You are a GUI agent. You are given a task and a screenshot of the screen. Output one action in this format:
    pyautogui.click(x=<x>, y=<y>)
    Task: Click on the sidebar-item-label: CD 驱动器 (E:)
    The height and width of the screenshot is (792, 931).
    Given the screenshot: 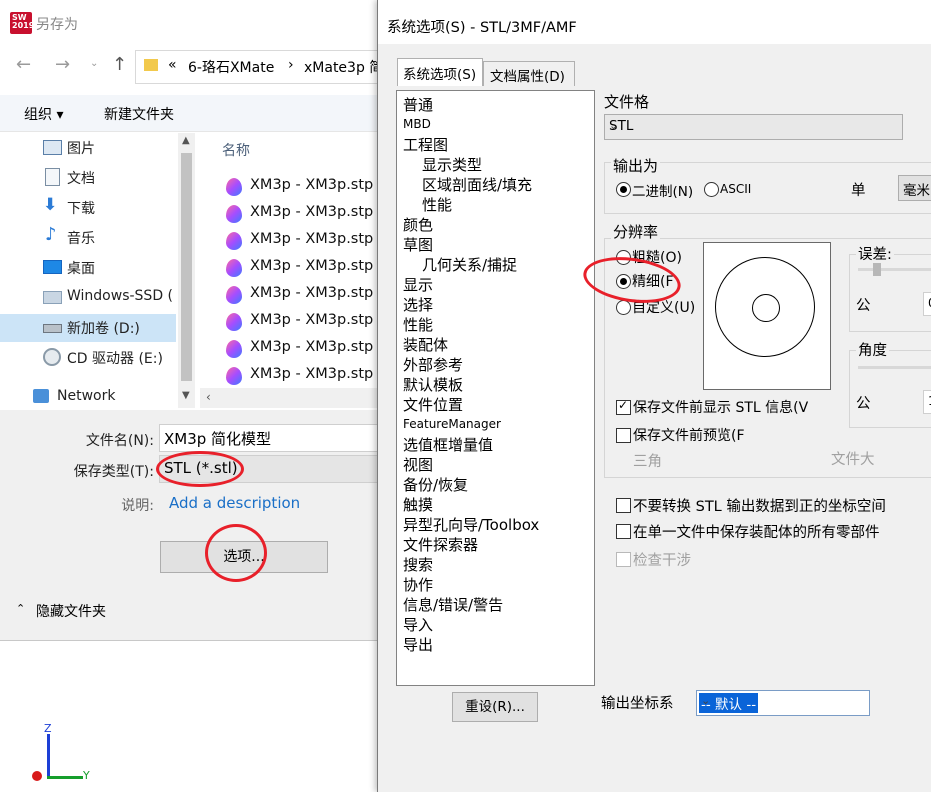 What is the action you would take?
    pyautogui.click(x=115, y=359)
    